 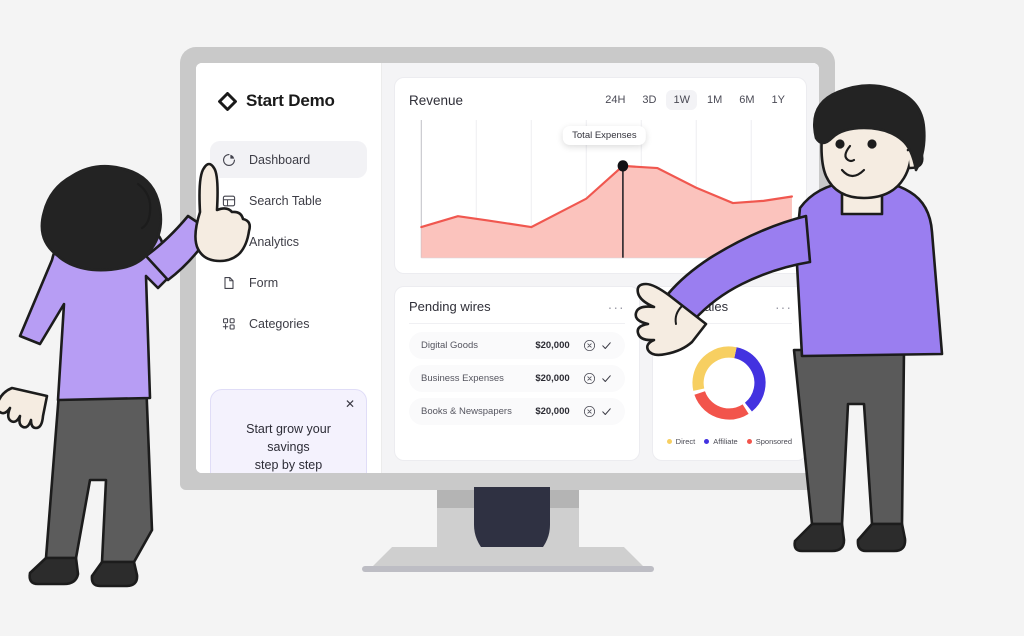 What do you see at coordinates (517, 411) in the screenshot?
I see `list-item: Books & Newspapers $20,000` at bounding box center [517, 411].